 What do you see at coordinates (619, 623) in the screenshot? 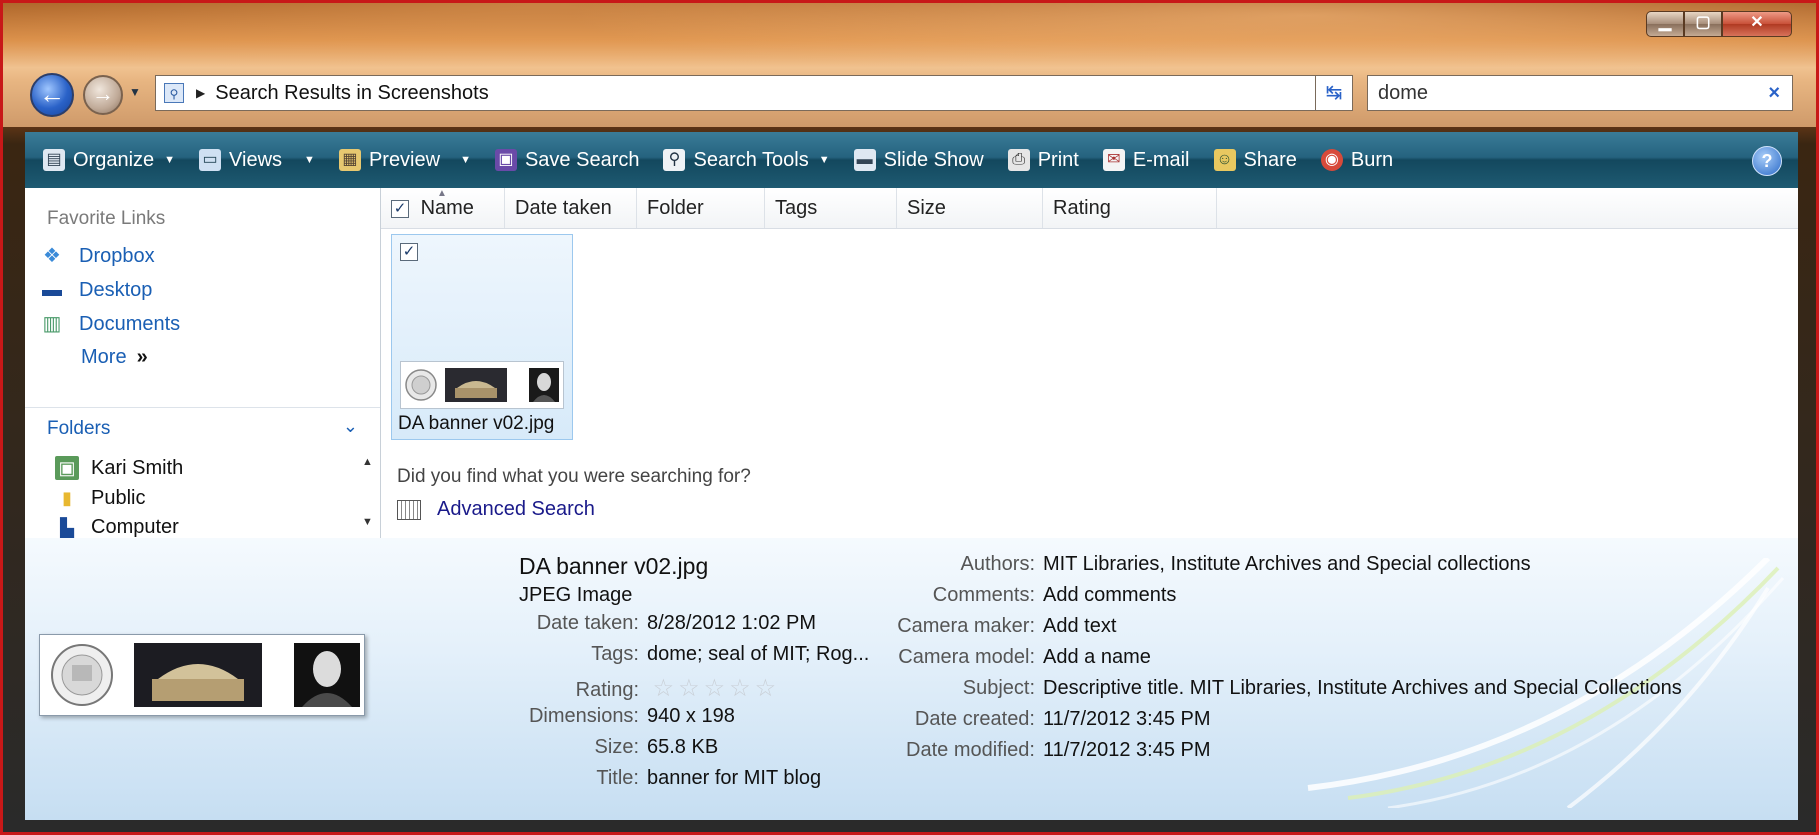
I see `prop-date-taken: Date taken: 8/28/2012 1:02 PM` at bounding box center [619, 623].